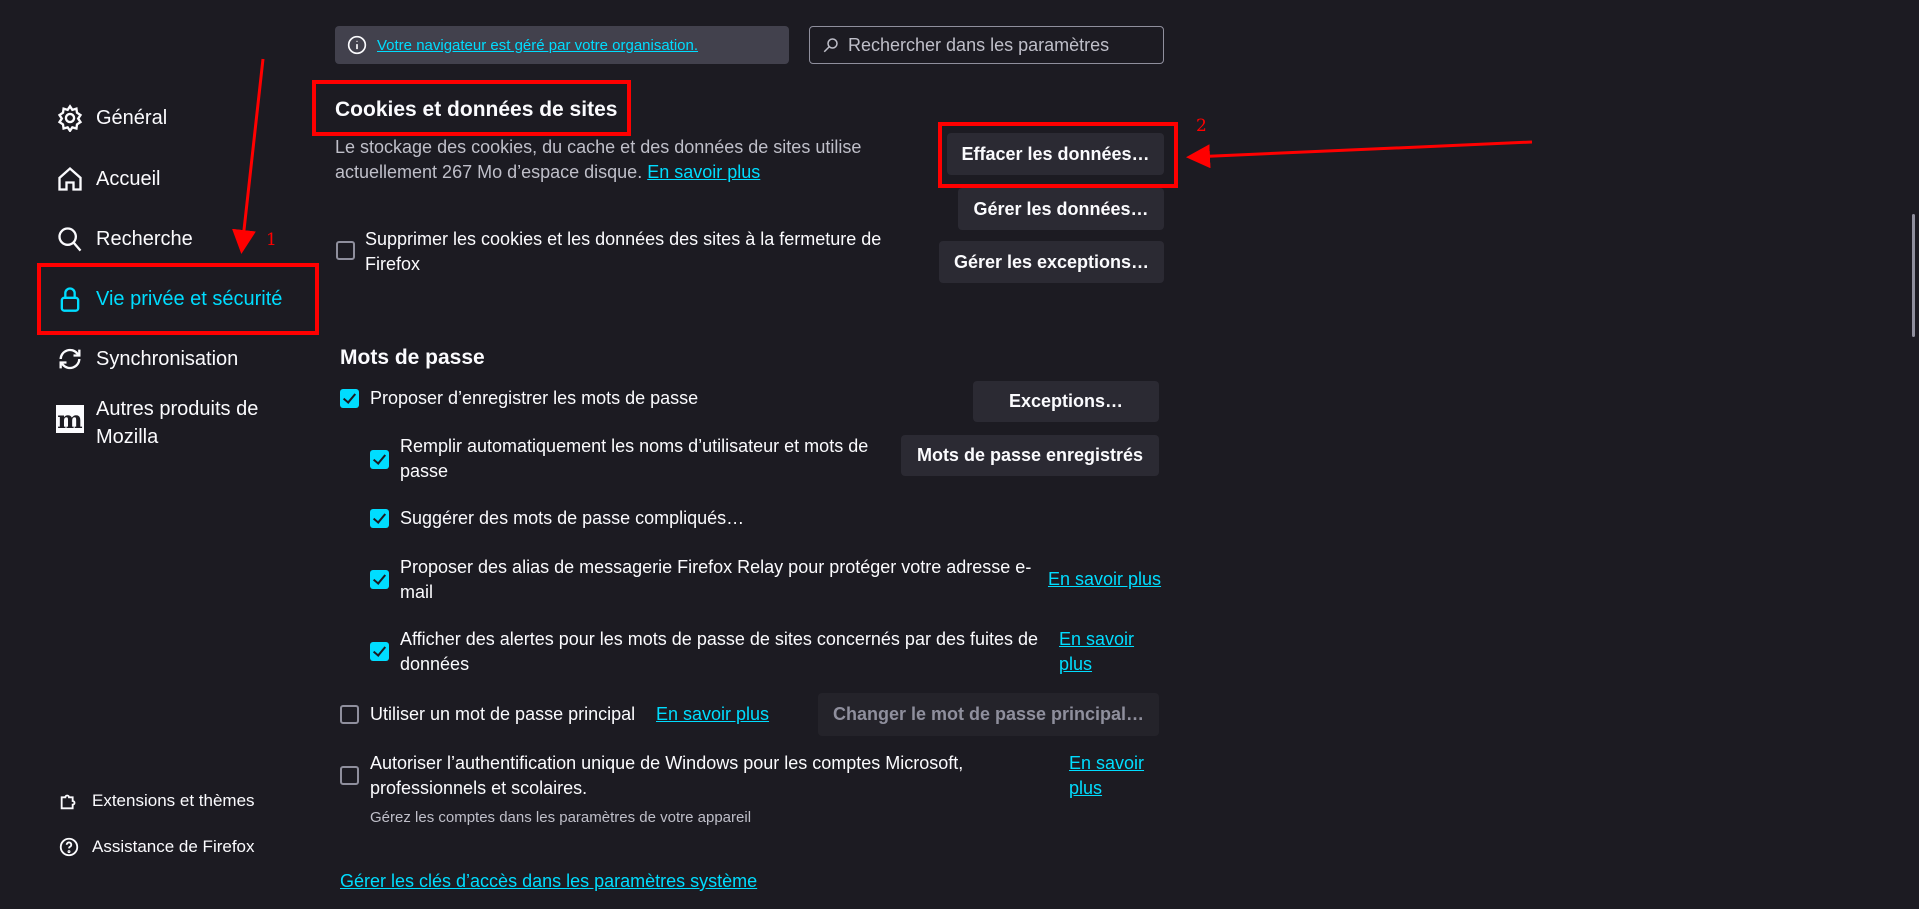 This screenshot has height=909, width=1919. Describe the element at coordinates (1201, 126) in the screenshot. I see `annotation-label-2: 2` at that location.